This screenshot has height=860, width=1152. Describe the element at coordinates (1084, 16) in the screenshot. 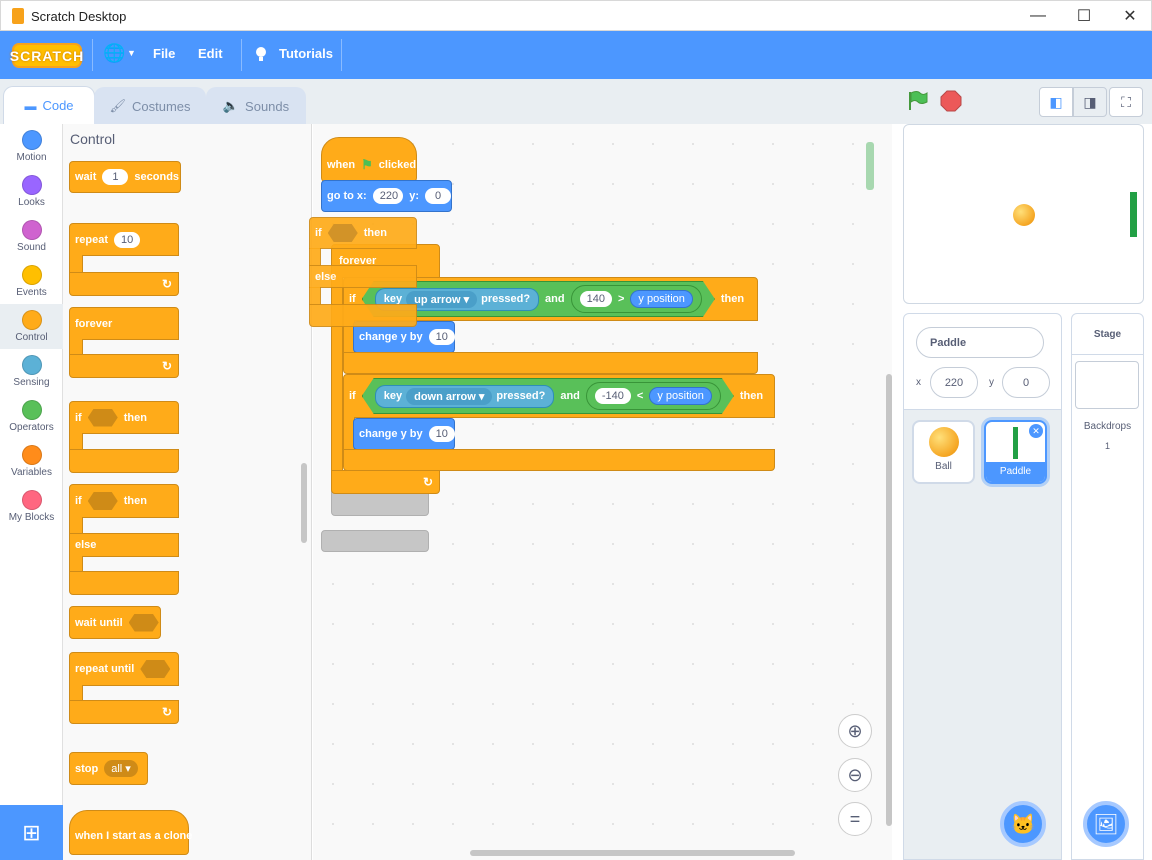

I see `maximize-button: ☐` at that location.